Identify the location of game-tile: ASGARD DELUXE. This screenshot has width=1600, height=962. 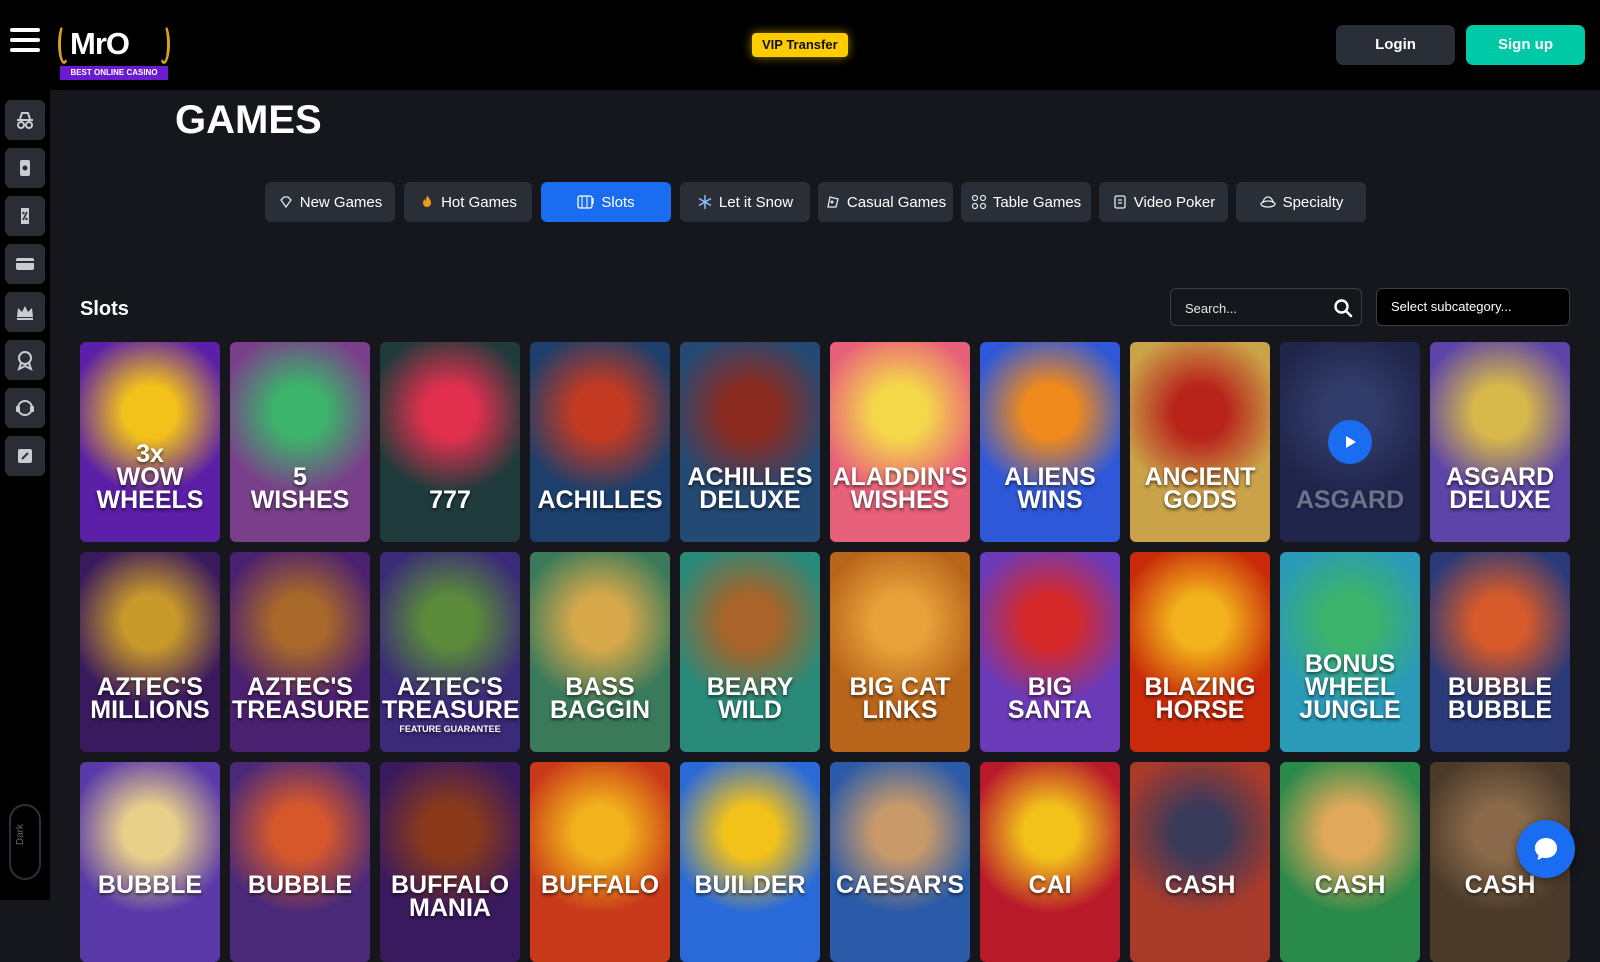
(1500, 442).